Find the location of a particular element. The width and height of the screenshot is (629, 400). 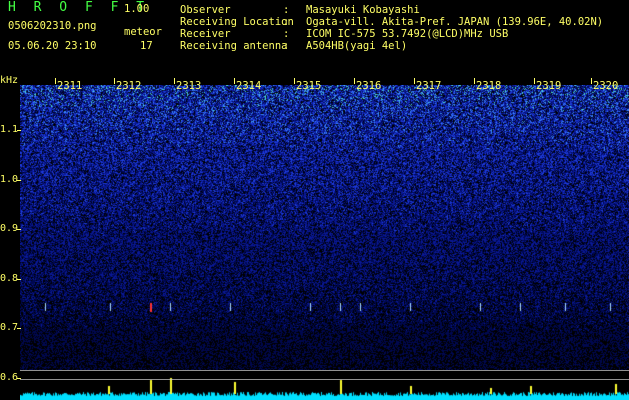

freq-label: 0.6 is located at coordinates (9, 377).